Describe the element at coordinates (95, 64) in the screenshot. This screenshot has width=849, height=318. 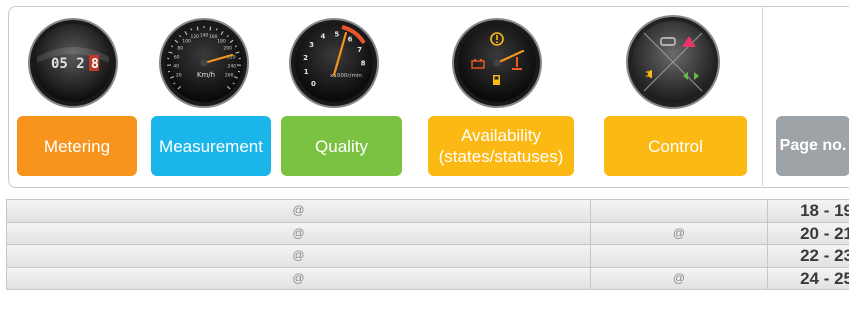
I see `odometer-last-digit: 8` at that location.